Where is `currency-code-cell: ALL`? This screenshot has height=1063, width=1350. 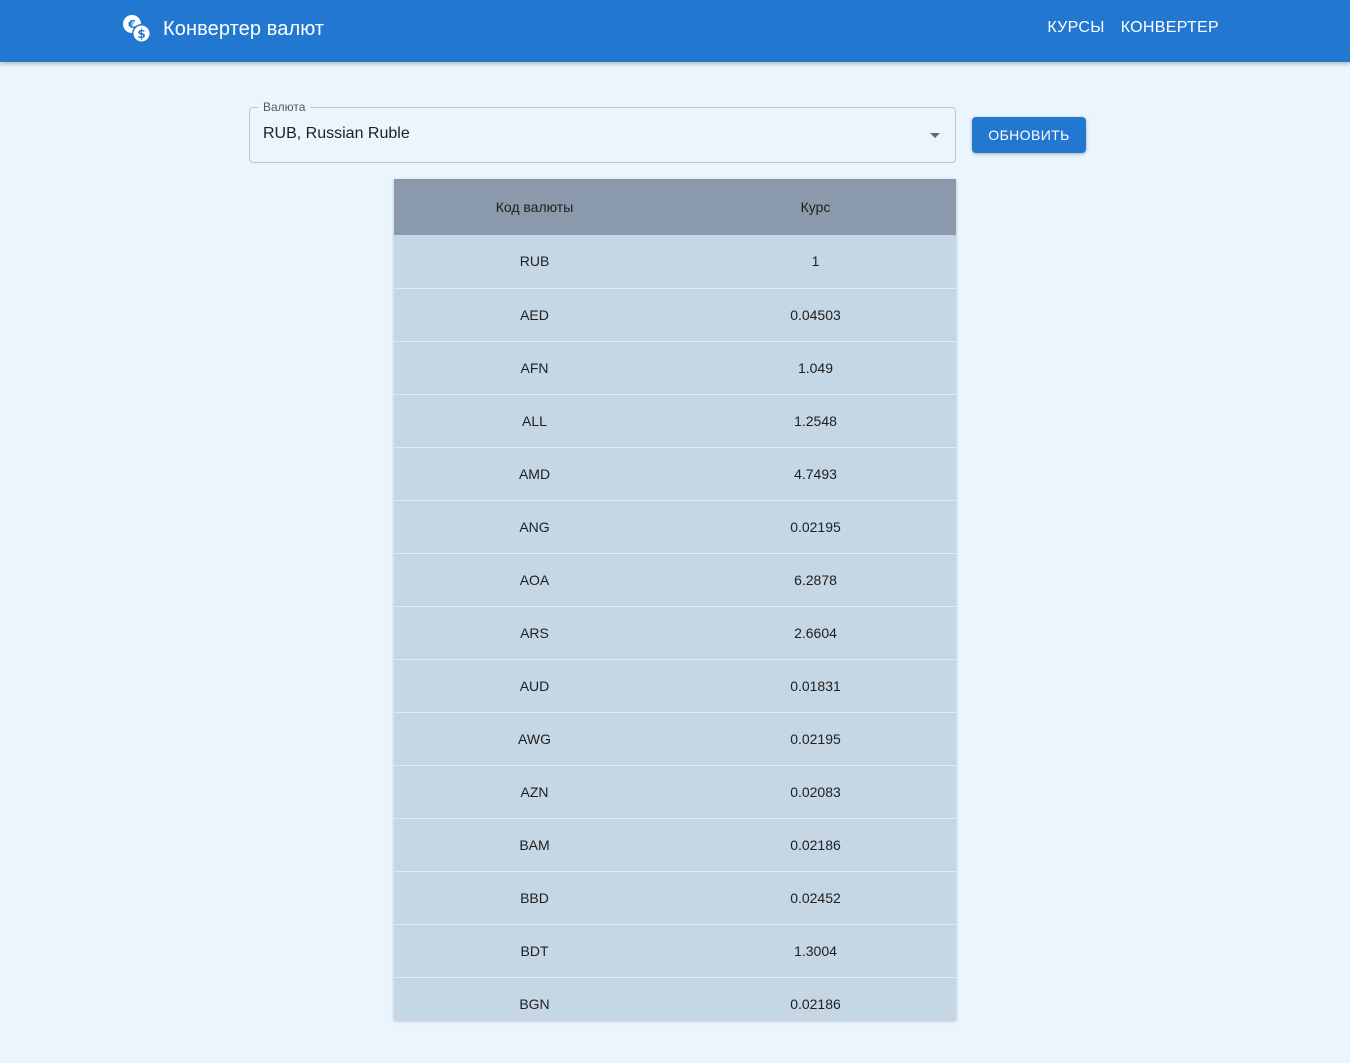
currency-code-cell: ALL is located at coordinates (534, 421).